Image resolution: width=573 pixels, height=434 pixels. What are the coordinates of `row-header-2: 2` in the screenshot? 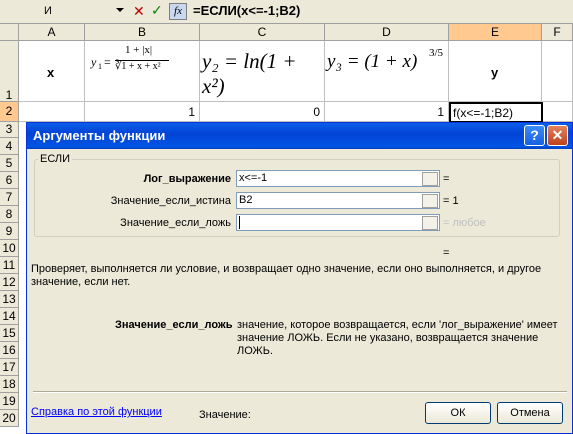 It's located at (9, 112).